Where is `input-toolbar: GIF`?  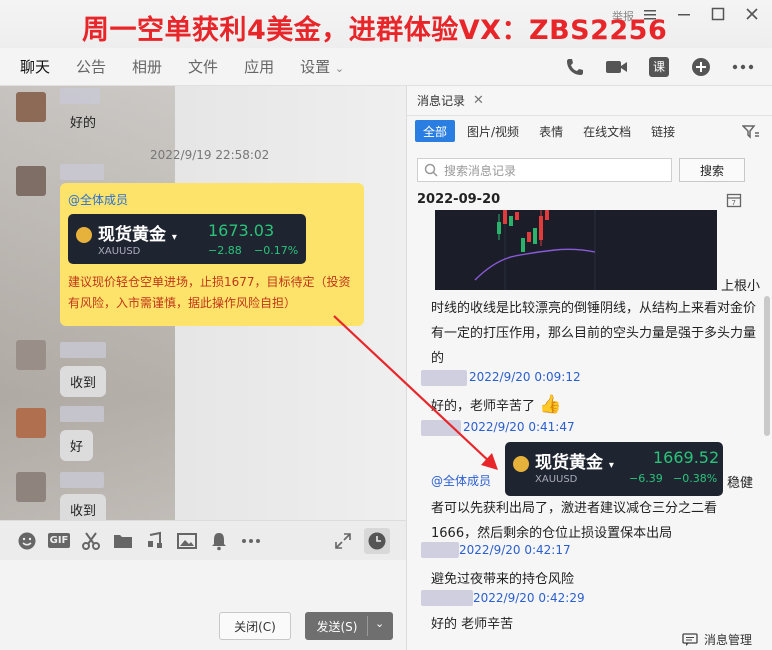 input-toolbar: GIF is located at coordinates (203, 540).